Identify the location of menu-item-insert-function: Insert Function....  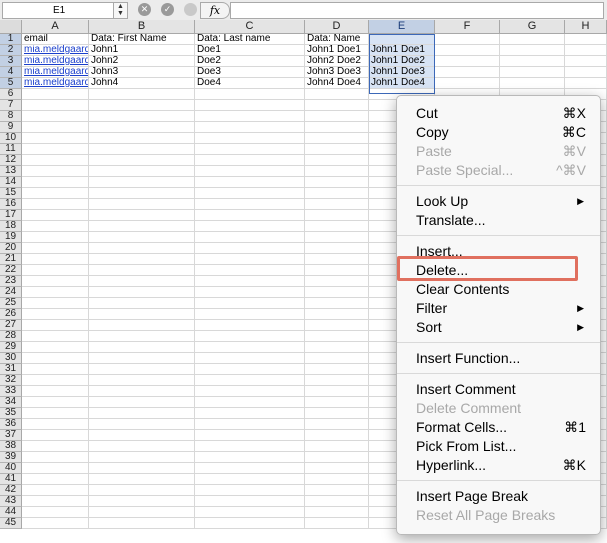
(501, 358).